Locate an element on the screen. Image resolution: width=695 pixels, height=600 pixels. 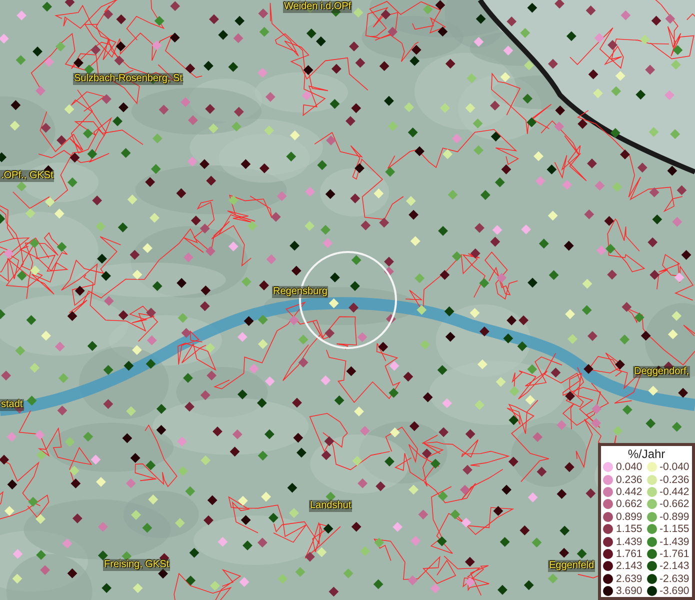
legend-value: 2.639 is located at coordinates (630, 578).